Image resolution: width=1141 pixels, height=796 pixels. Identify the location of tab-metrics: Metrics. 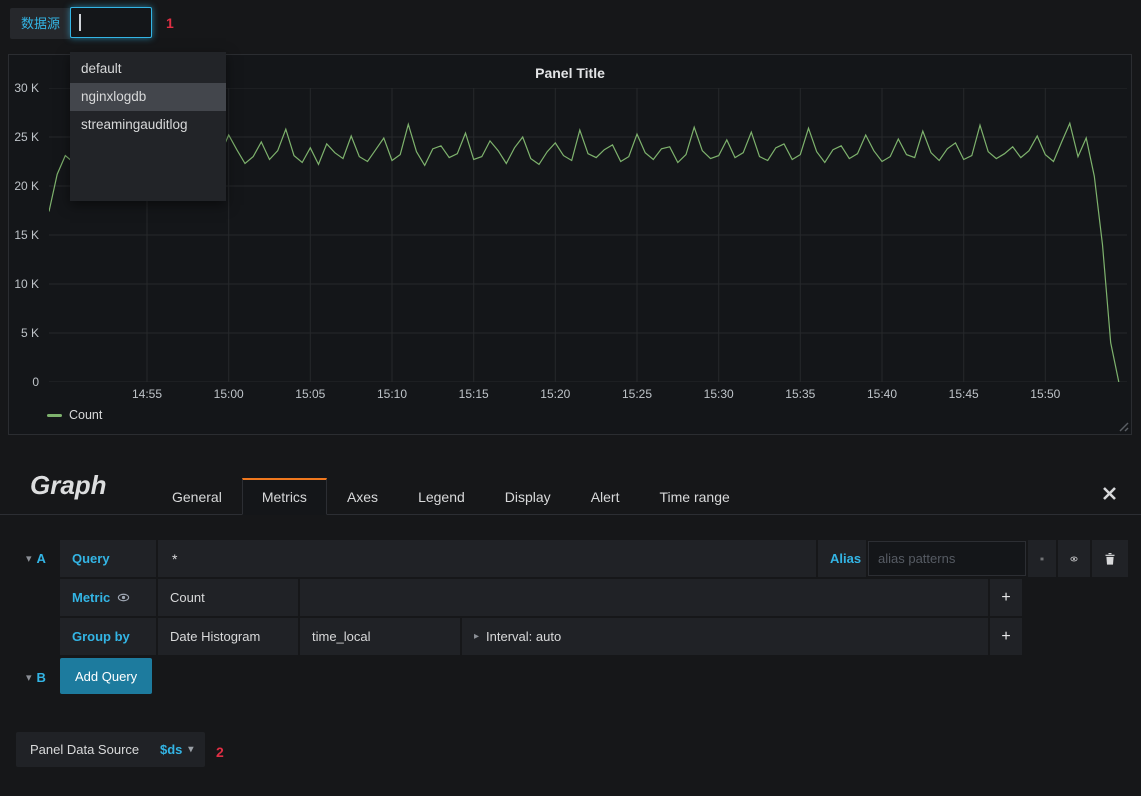
(284, 496).